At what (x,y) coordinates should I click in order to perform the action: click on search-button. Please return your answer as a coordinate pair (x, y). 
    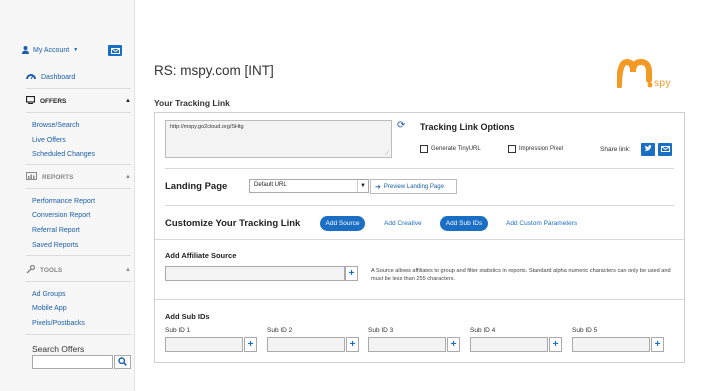
    Looking at the image, I should click on (122, 362).